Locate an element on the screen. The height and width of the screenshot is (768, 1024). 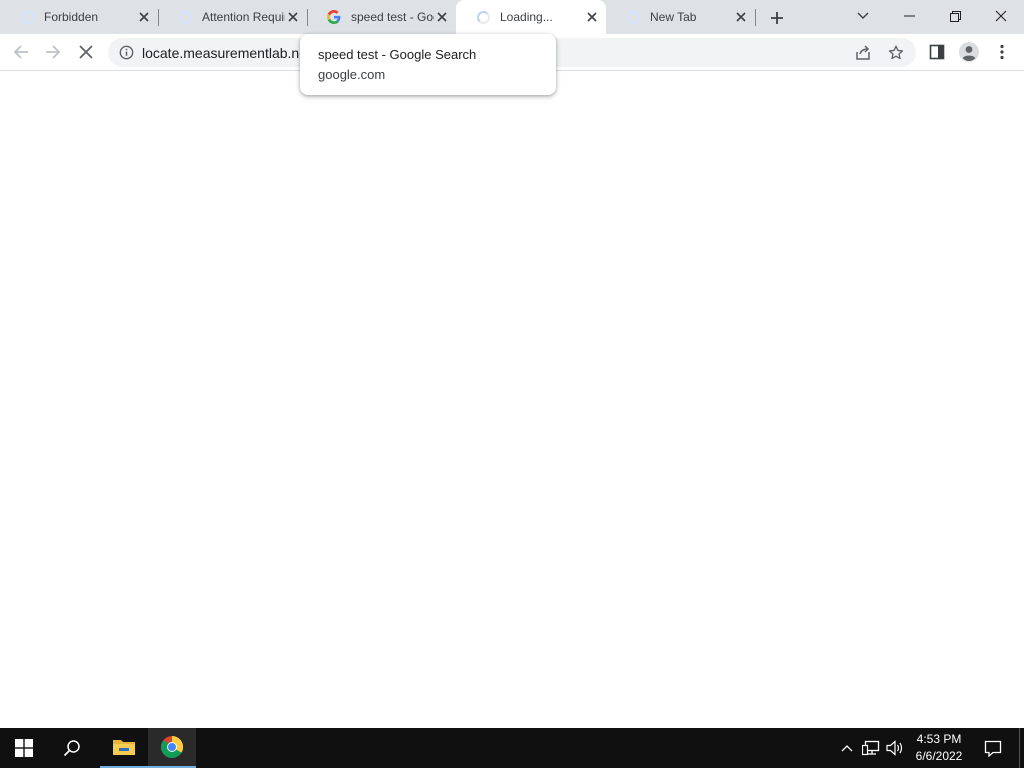
side-panel-button is located at coordinates (937, 52).